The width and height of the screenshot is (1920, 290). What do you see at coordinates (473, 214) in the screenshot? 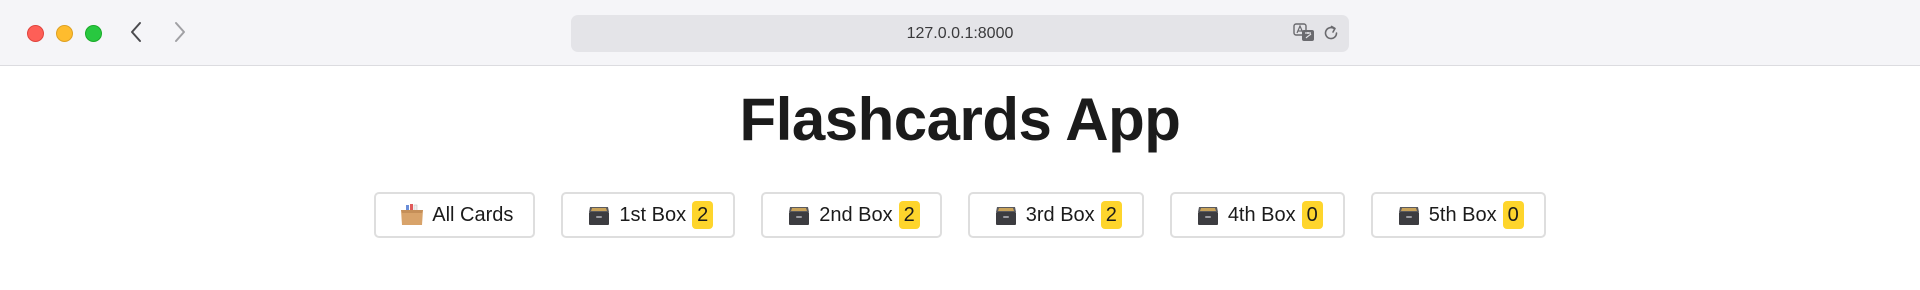
I see `box-label: All Cards` at bounding box center [473, 214].